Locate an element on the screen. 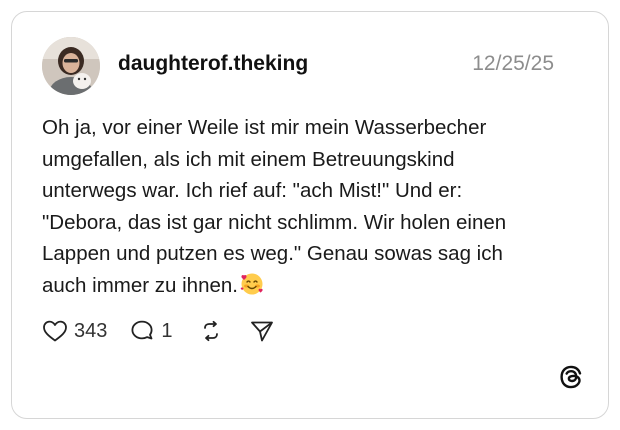 This screenshot has height=430, width=620. post-actions: 343 1 is located at coordinates (158, 331).